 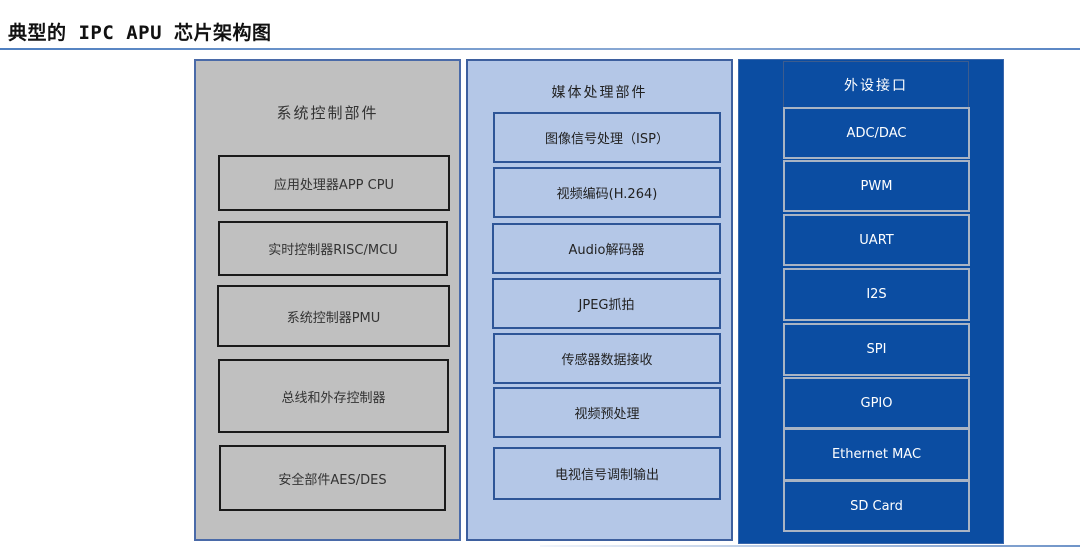 I want to click on block-aes-des: 安全部件AES/DES, so click(x=332, y=478).